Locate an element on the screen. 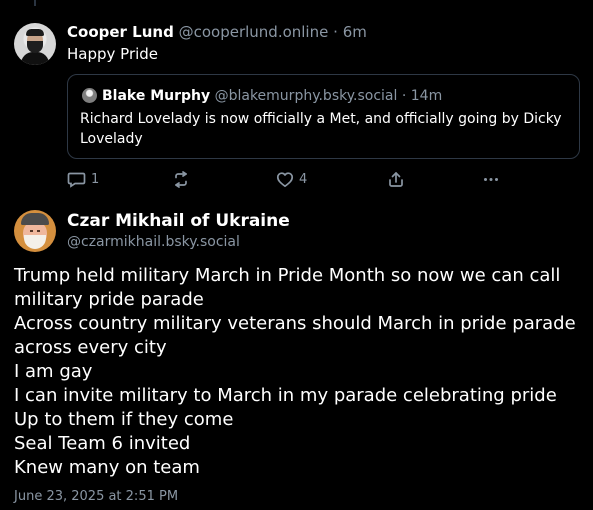 The height and width of the screenshot is (510, 593). post-timestamp: June 23, 2025 at 2:51 PM is located at coordinates (96, 497).